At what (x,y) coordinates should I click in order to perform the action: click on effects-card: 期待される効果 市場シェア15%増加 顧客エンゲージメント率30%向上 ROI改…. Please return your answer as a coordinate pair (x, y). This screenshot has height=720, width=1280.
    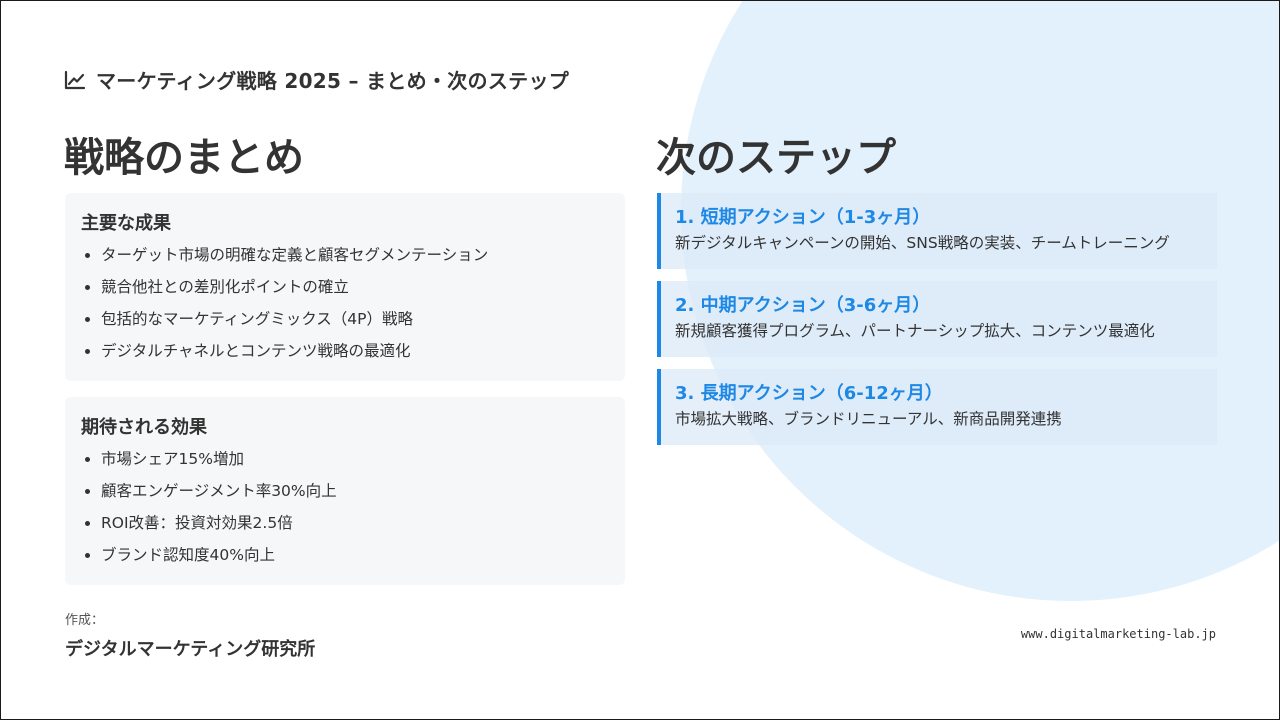
    Looking at the image, I should click on (345, 491).